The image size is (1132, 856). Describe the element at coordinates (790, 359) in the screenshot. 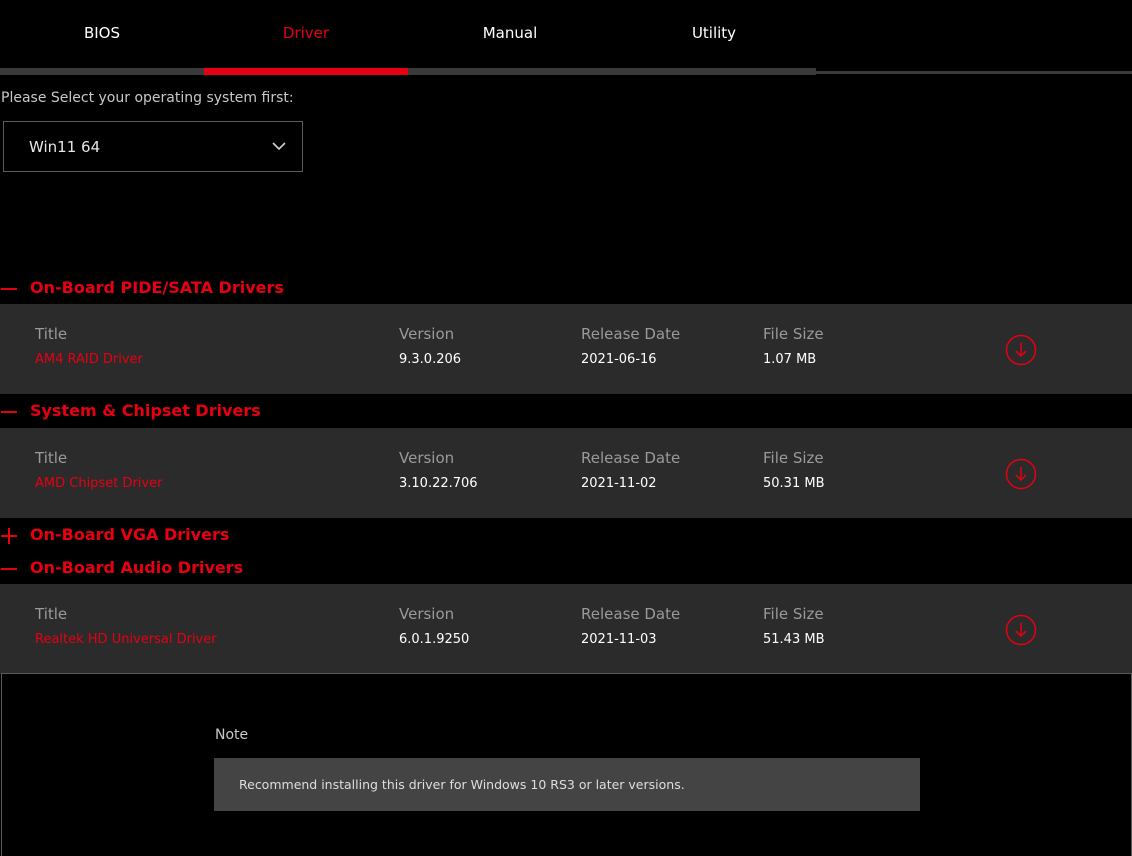

I see `driver-file-size: 1.07 MB` at that location.